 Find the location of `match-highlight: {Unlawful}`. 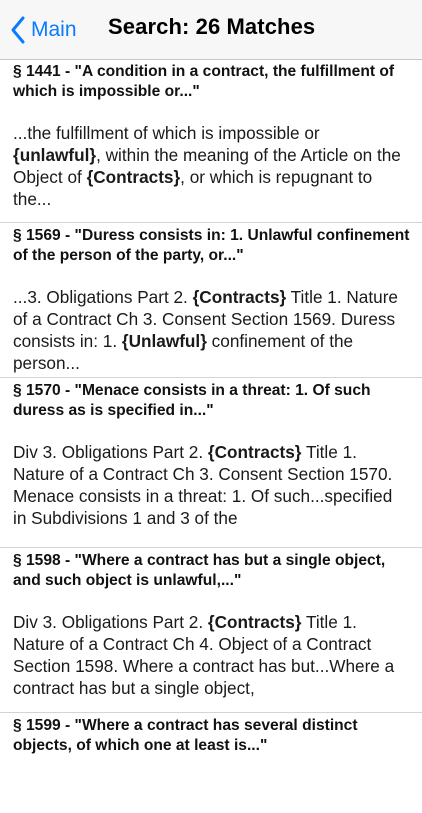

match-highlight: {Unlawful} is located at coordinates (164, 341).